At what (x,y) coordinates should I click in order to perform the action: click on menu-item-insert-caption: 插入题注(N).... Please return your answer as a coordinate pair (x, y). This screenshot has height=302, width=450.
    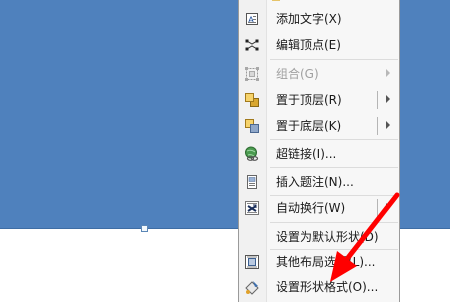
    Looking at the image, I should click on (319, 182).